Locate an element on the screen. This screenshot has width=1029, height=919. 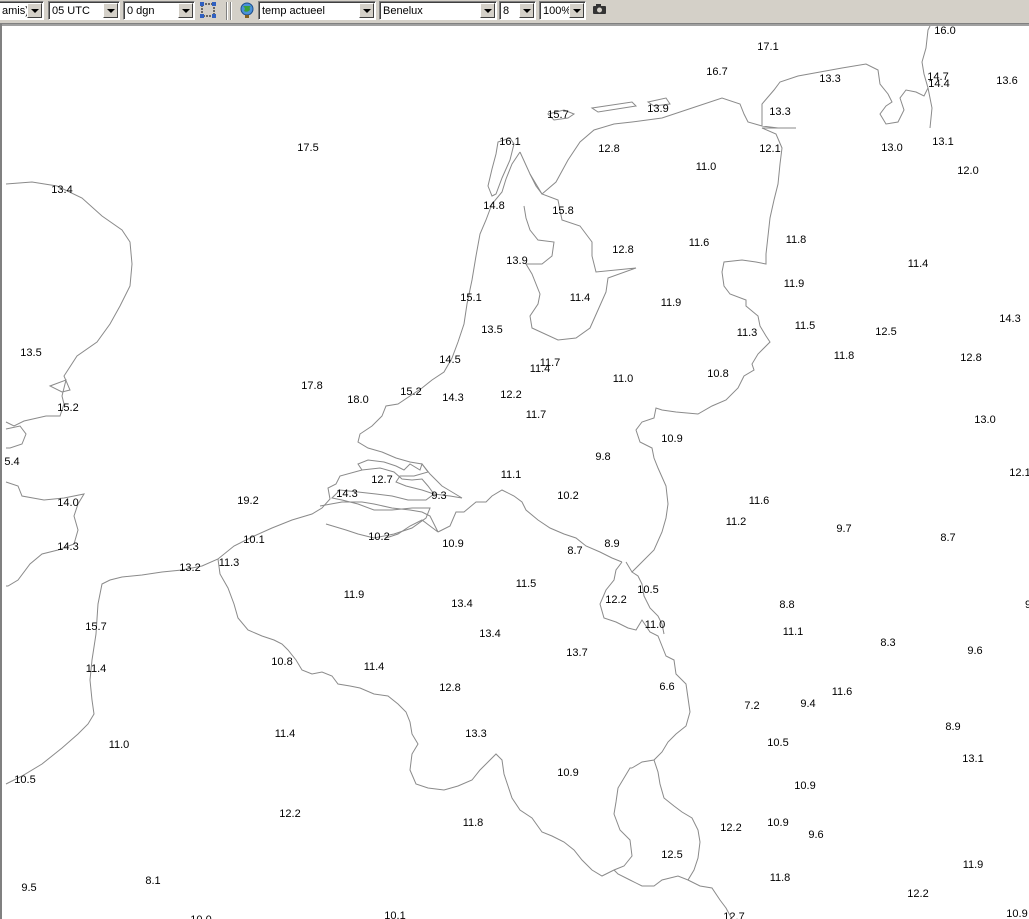
station-temperature-label: 15.1 is located at coordinates (470, 298).